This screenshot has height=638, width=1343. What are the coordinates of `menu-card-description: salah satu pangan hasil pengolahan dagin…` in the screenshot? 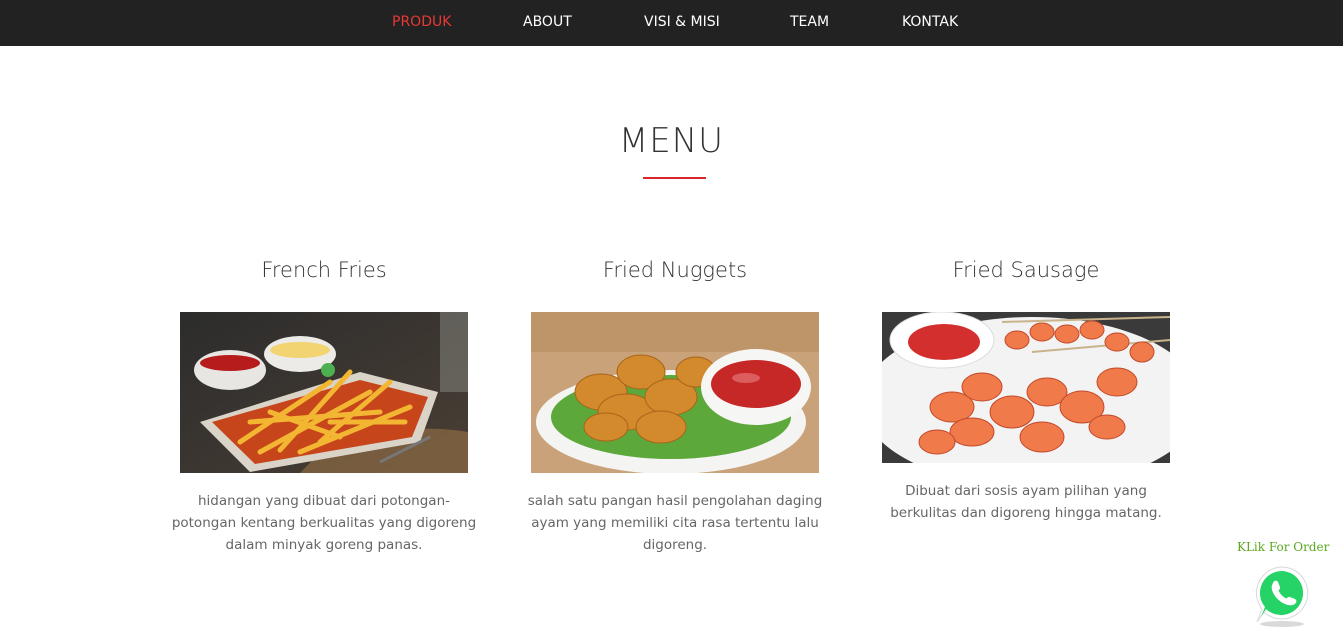 It's located at (675, 523).